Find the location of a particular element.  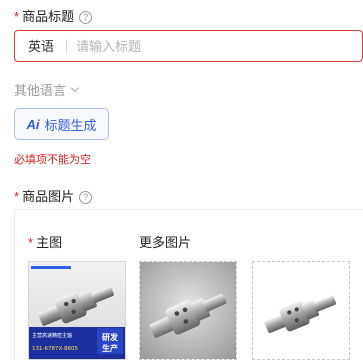

main-image-label: 主图 is located at coordinates (49, 242).